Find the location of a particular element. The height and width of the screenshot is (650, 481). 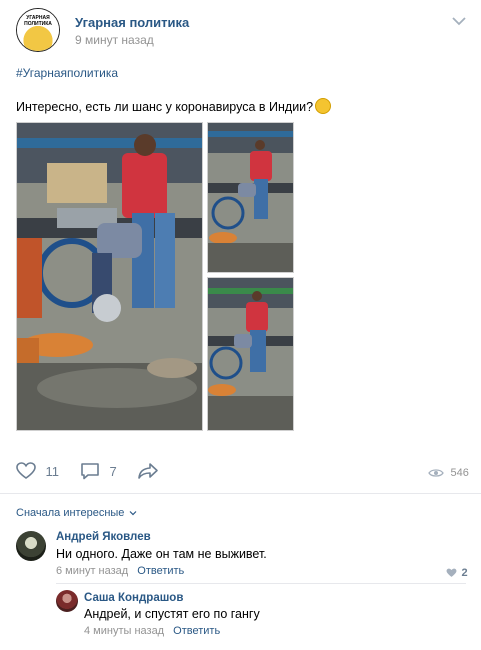

post-author: Угарная политика is located at coordinates (132, 22).